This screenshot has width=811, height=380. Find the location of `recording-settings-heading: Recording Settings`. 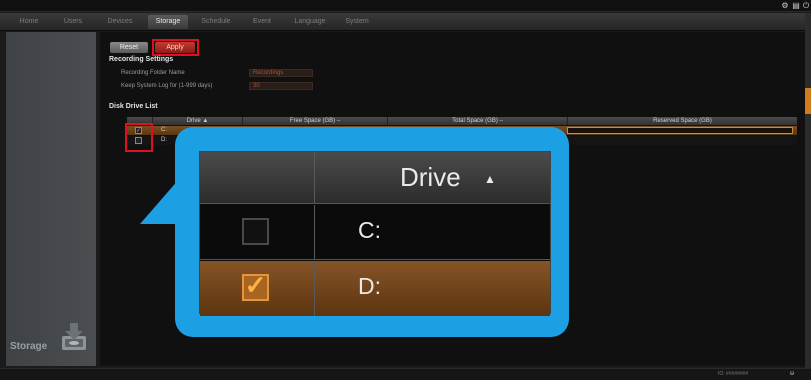

recording-settings-heading: Recording Settings is located at coordinates (141, 59).